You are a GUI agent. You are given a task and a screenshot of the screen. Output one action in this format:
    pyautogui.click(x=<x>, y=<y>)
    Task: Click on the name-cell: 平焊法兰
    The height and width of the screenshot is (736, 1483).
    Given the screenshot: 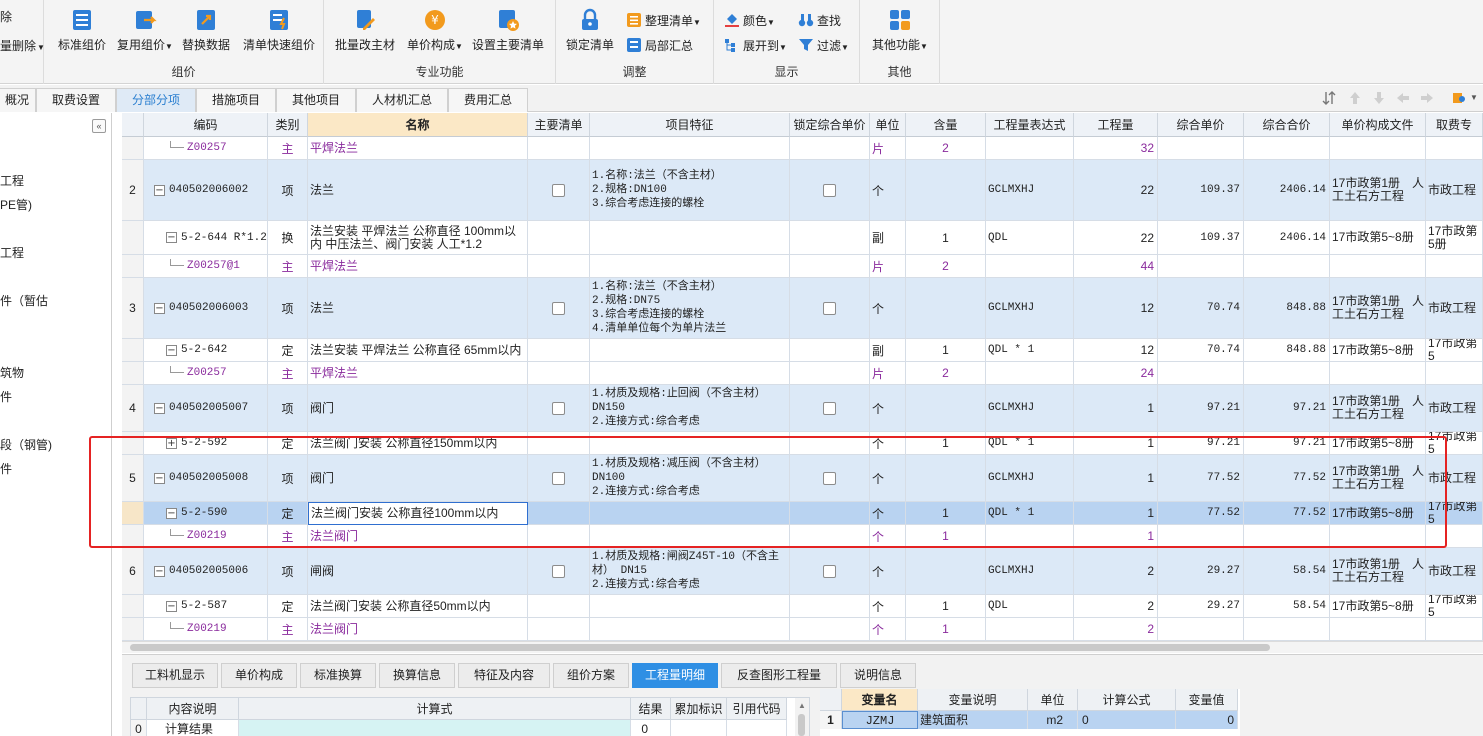 What is the action you would take?
    pyautogui.click(x=418, y=373)
    